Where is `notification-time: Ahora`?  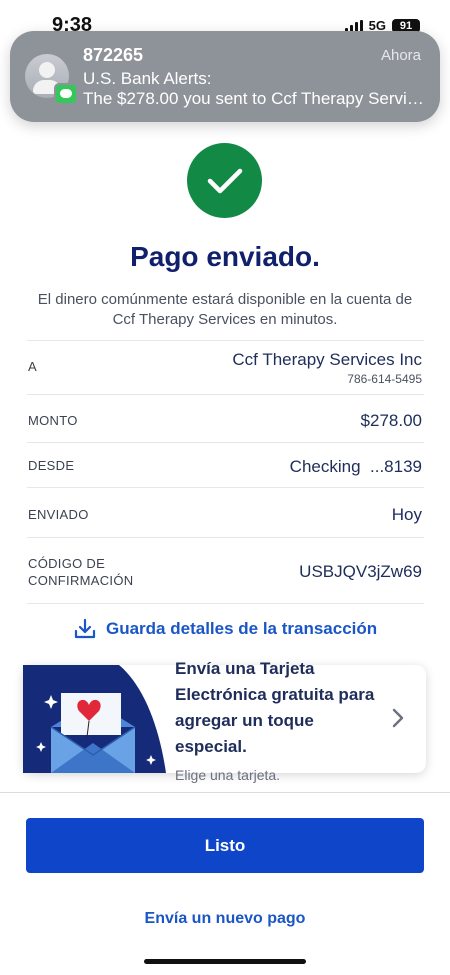
notification-time: Ahora is located at coordinates (400, 55).